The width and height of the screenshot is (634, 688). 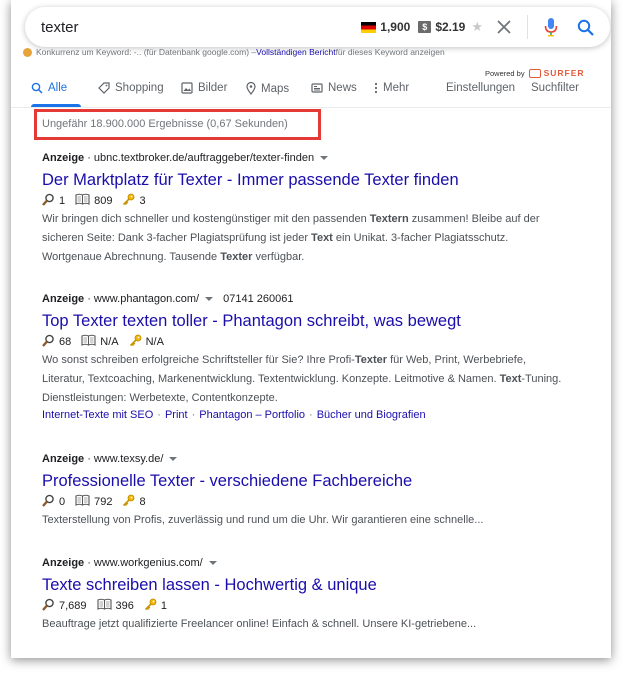 What do you see at coordinates (64, 606) in the screenshot?
I see `search-metric: 7,689` at bounding box center [64, 606].